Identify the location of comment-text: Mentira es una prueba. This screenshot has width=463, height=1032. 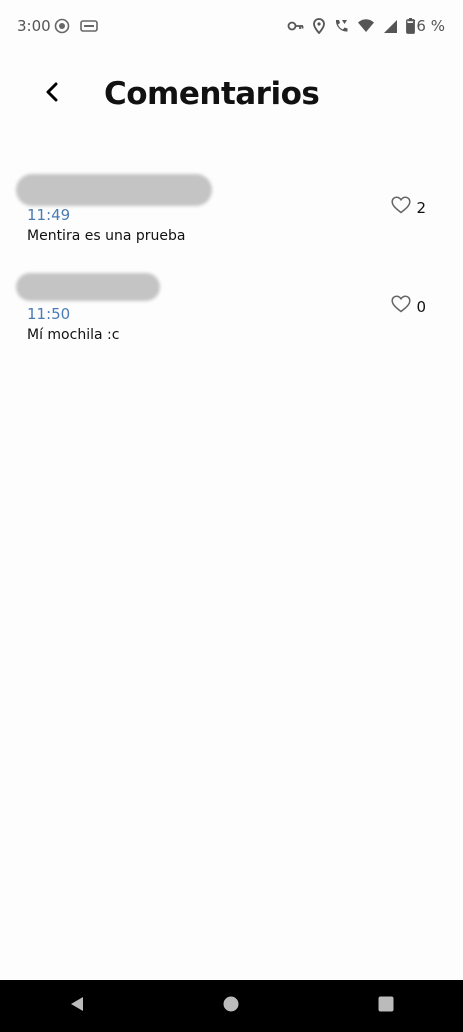
(106, 236).